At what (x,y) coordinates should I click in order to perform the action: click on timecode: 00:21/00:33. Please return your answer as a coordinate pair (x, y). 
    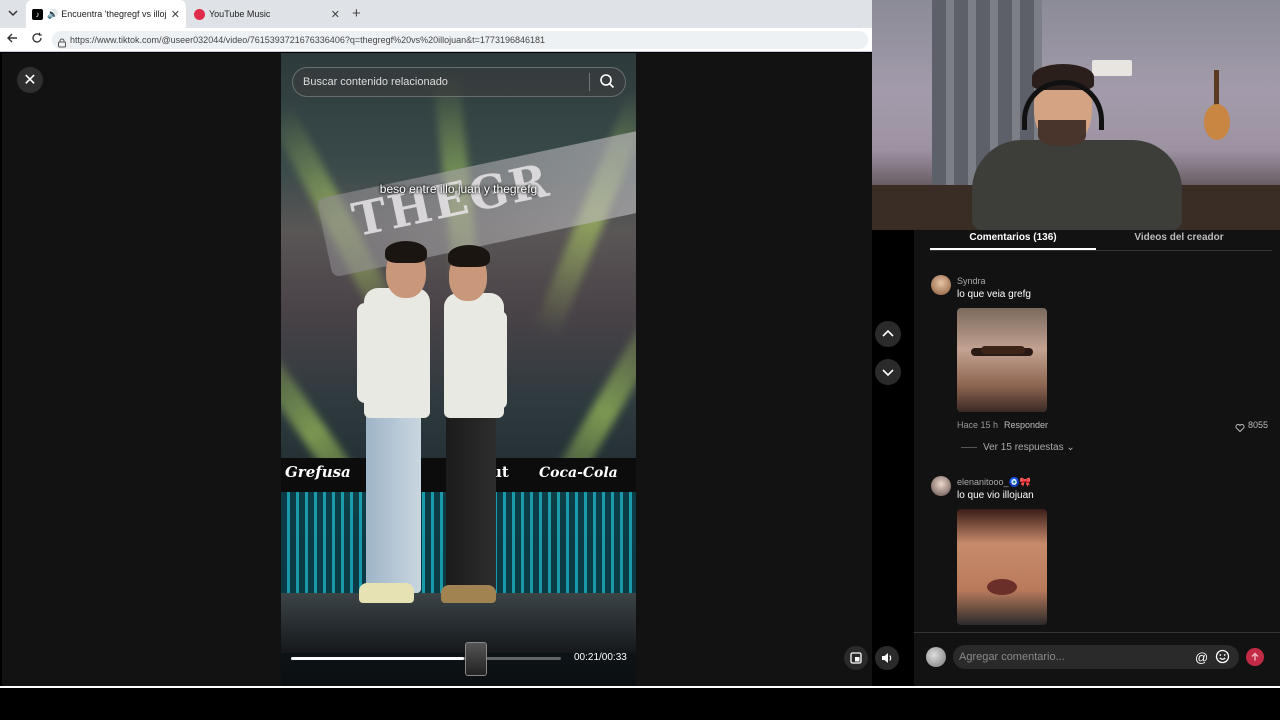
    Looking at the image, I should click on (600, 657).